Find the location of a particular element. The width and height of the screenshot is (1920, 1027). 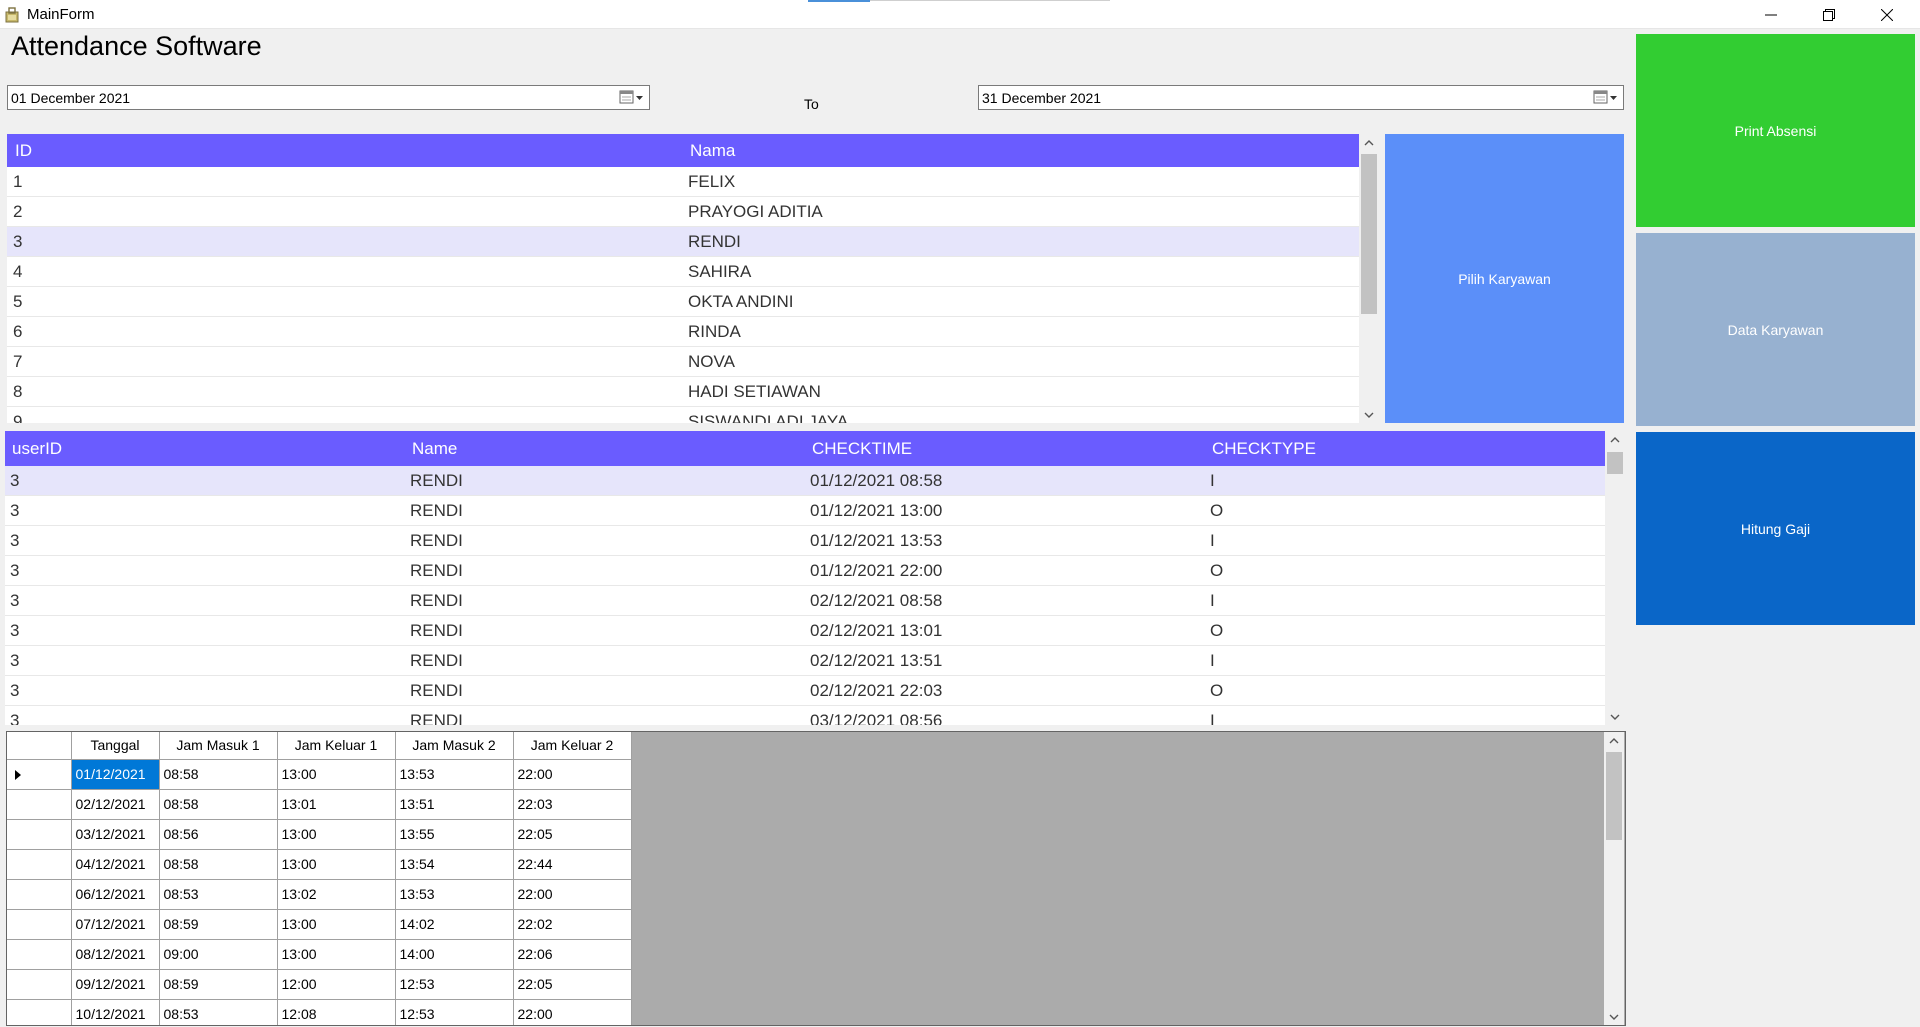

summary-row: 09/12/2021 08:59 12:00 12:53 22:05 is located at coordinates (319, 984).